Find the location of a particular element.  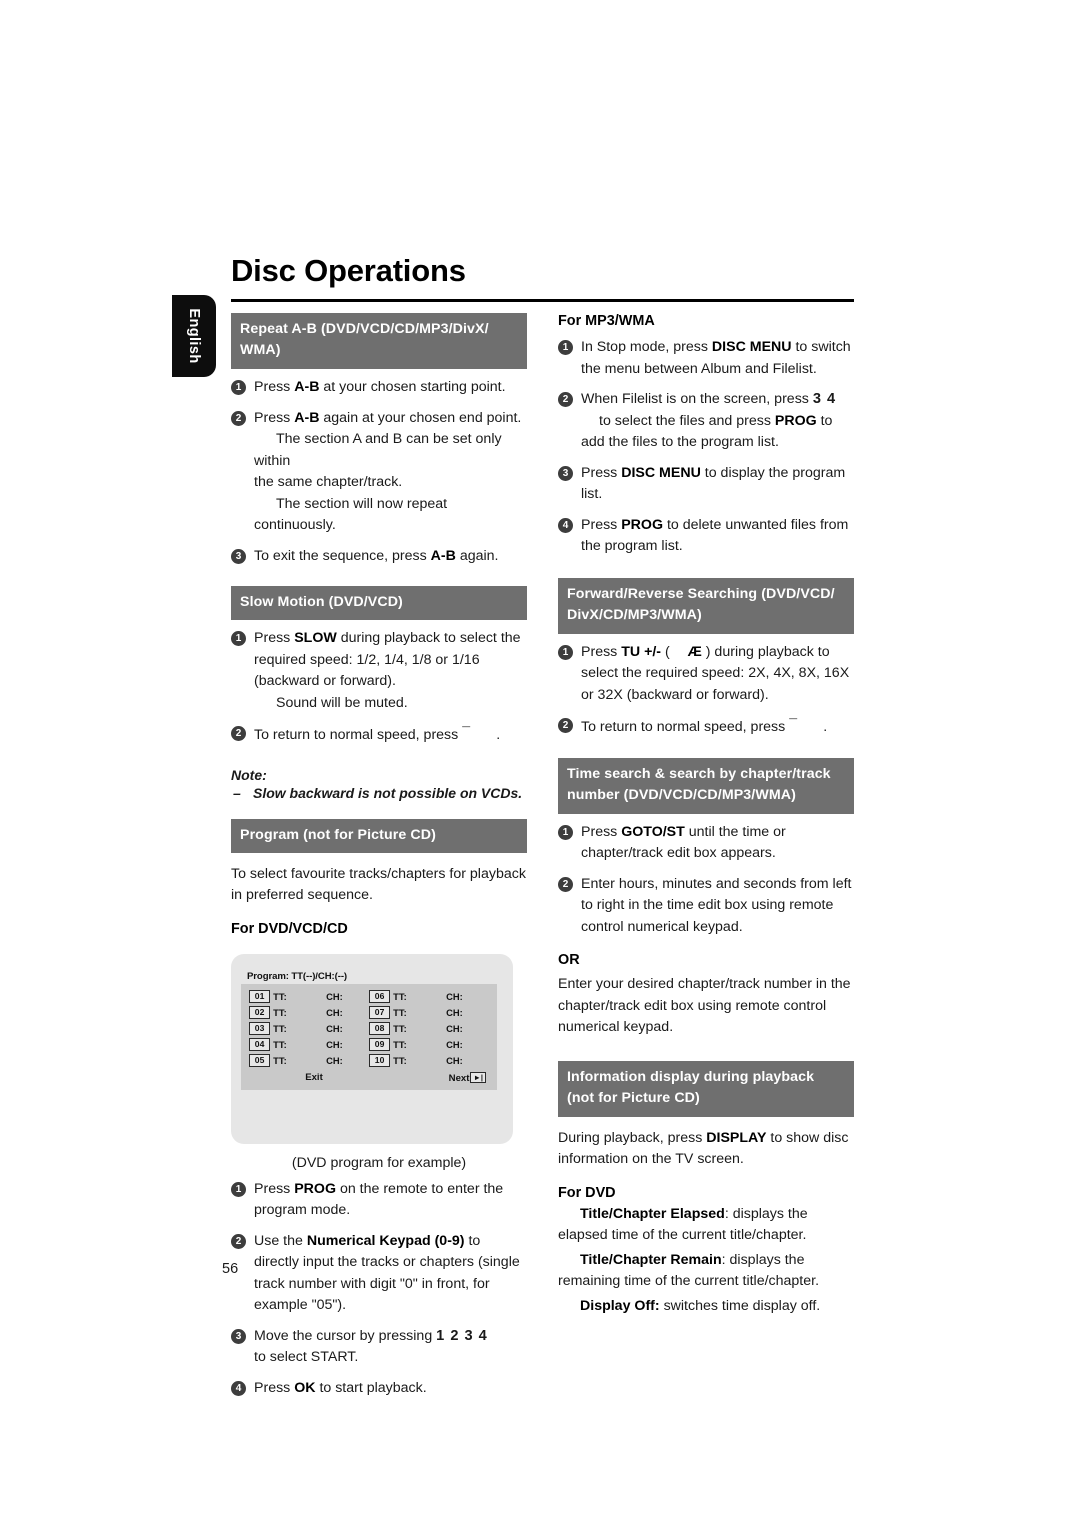

step-text-pre: Move the cursor by pressing is located at coordinates (345, 1335).